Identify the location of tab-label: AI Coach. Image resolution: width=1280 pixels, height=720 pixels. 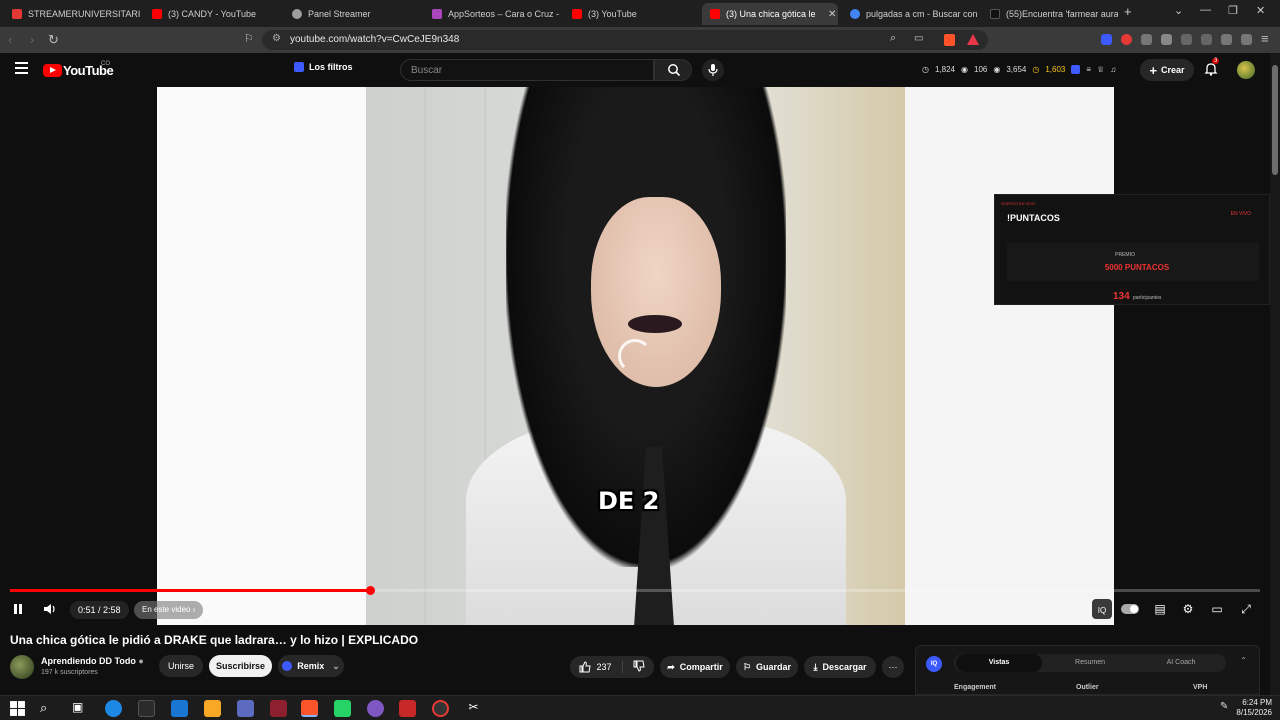
(1181, 662).